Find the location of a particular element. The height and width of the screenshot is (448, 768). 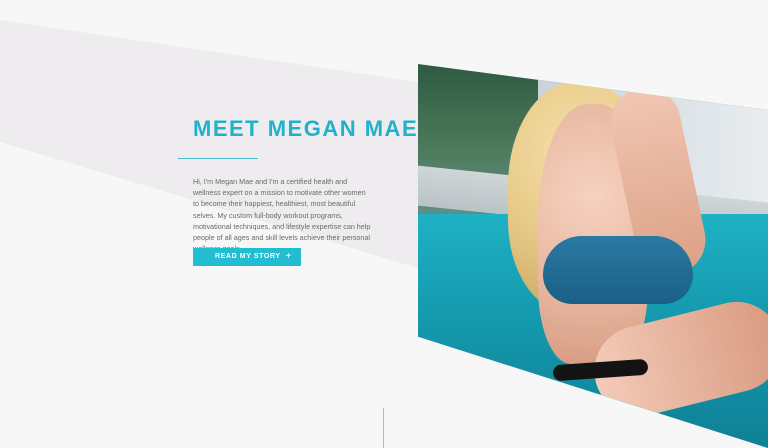

section-divider-line is located at coordinates (383, 428).